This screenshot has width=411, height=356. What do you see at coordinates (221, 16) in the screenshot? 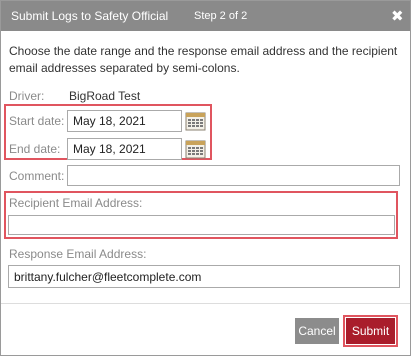
I see `dialog-step-indicator: Step 2 of 2` at bounding box center [221, 16].